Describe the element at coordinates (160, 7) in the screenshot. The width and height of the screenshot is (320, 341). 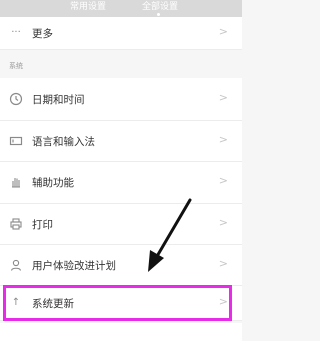
I see `tab-all-settings: 全部设置` at that location.